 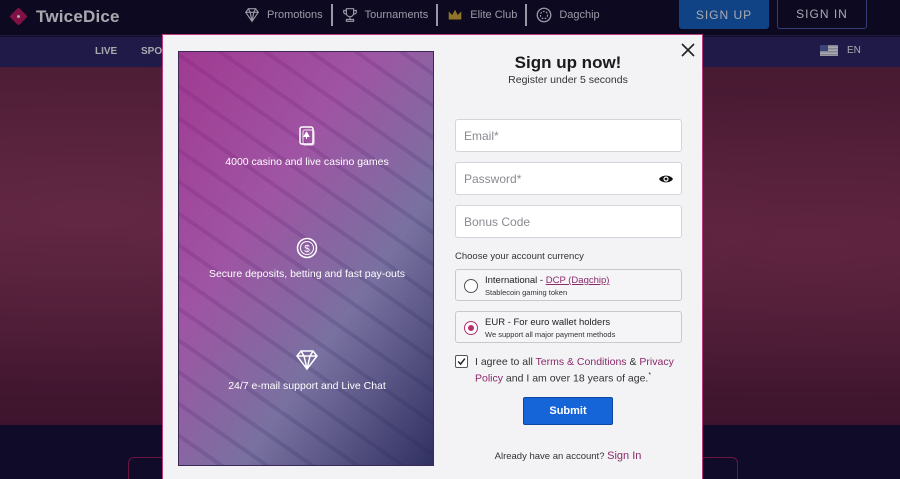 What do you see at coordinates (578, 280) in the screenshot?
I see `dcp-link: DCP (Dagchip)` at bounding box center [578, 280].